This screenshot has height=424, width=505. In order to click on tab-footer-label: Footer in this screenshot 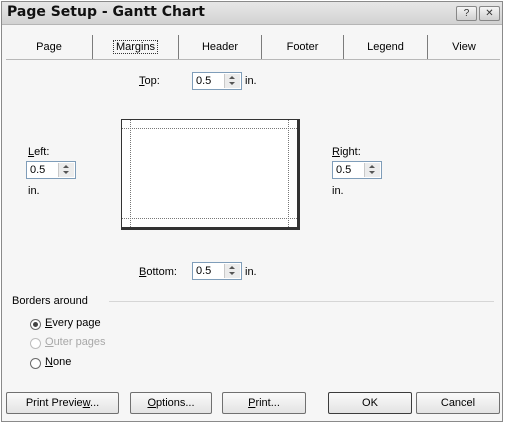, I will do `click(302, 47)`.